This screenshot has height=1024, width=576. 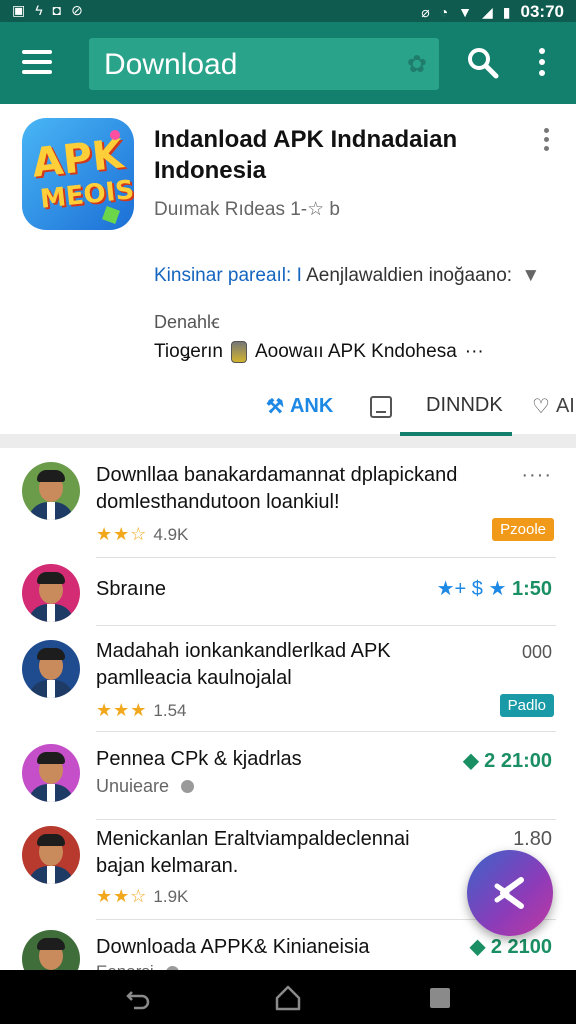 I want to click on list-item-meta: 000, so click(x=536, y=652).